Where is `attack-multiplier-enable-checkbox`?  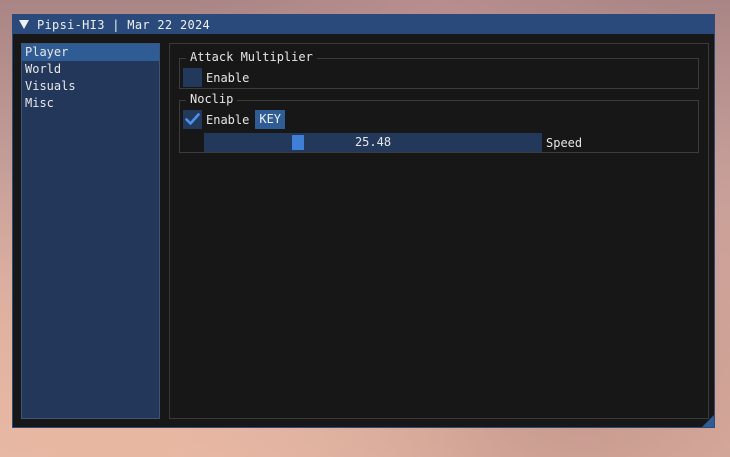
attack-multiplier-enable-checkbox is located at coordinates (192, 77).